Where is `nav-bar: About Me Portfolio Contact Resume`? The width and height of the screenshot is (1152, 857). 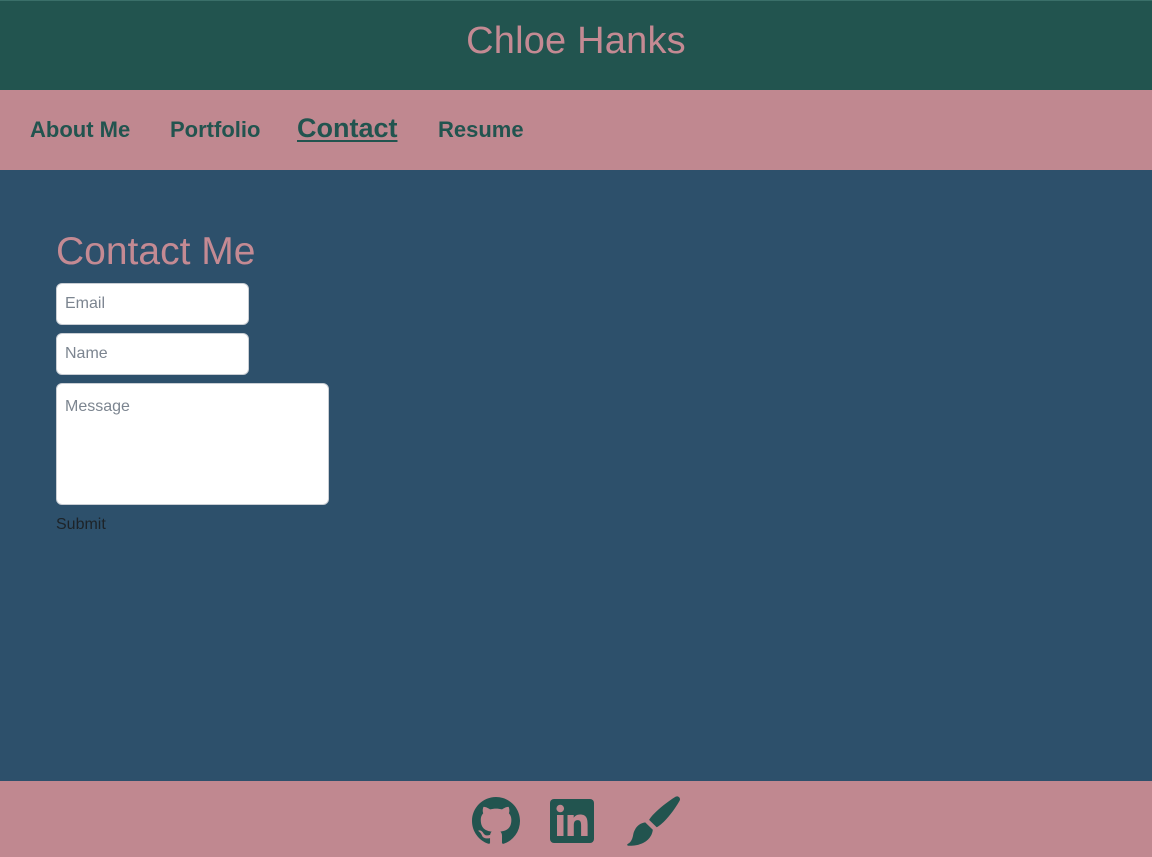 nav-bar: About Me Portfolio Contact Resume is located at coordinates (576, 130).